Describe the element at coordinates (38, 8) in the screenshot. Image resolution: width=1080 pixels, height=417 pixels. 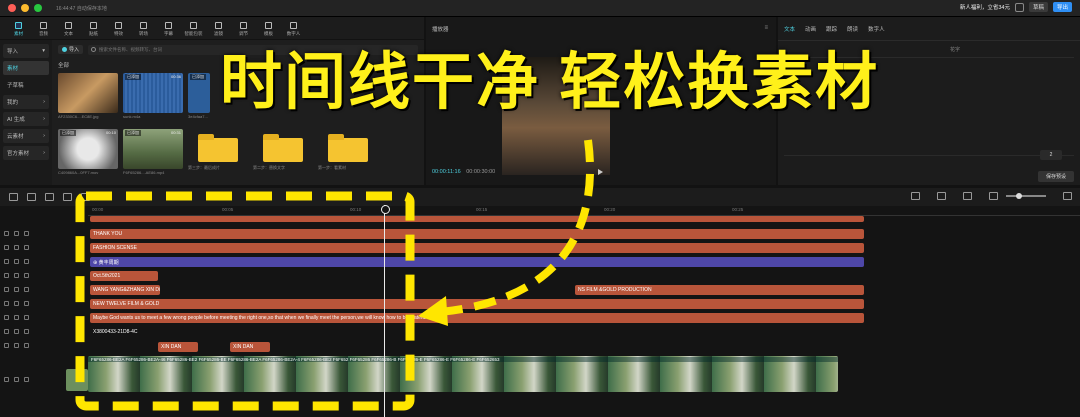
I see `maximize-window-button` at that location.